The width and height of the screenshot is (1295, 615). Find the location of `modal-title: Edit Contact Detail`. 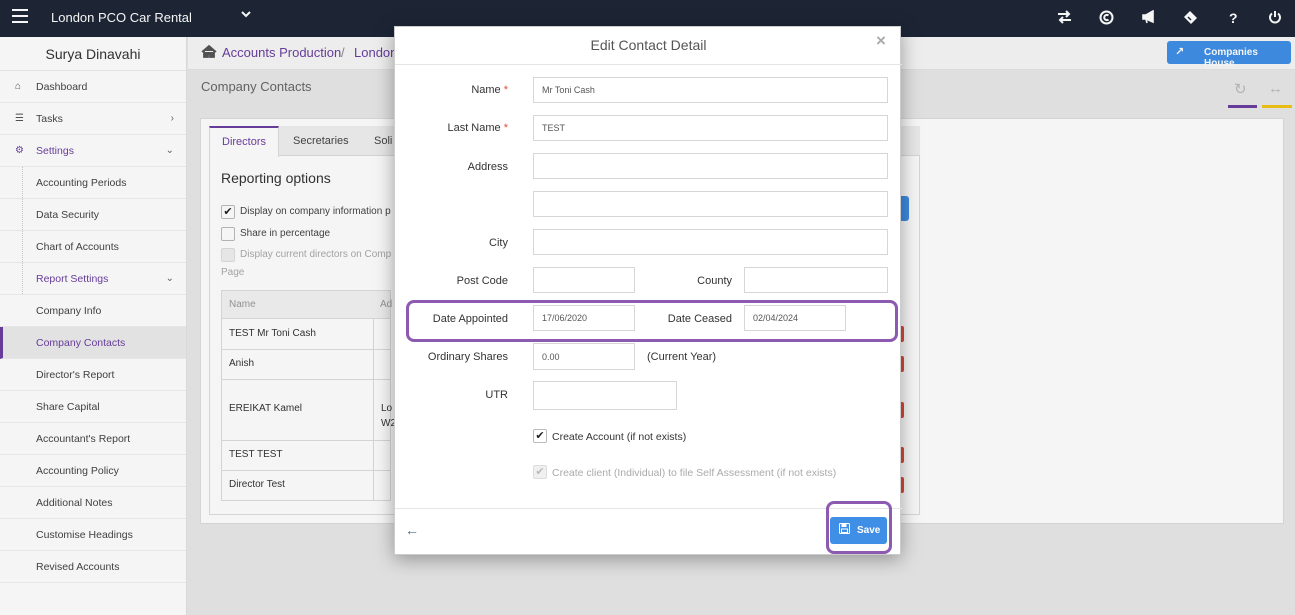

modal-title: Edit Contact Detail is located at coordinates (648, 45).